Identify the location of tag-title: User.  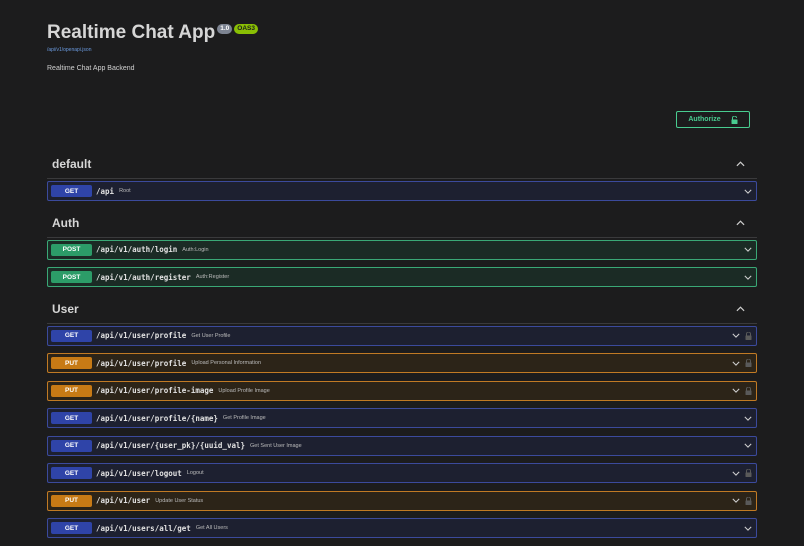
(65, 308).